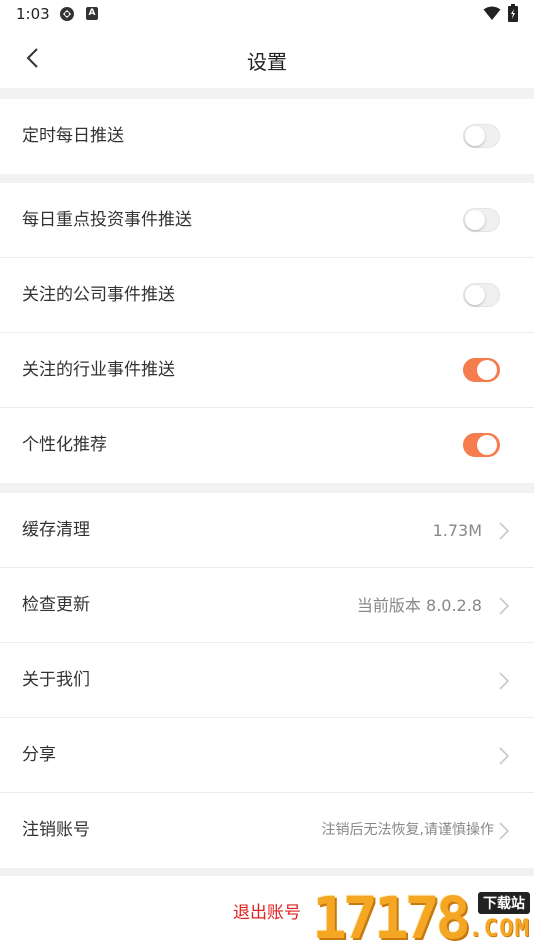 The width and height of the screenshot is (534, 950). Describe the element at coordinates (56, 530) in the screenshot. I see `setting-label: 缓存清理` at that location.